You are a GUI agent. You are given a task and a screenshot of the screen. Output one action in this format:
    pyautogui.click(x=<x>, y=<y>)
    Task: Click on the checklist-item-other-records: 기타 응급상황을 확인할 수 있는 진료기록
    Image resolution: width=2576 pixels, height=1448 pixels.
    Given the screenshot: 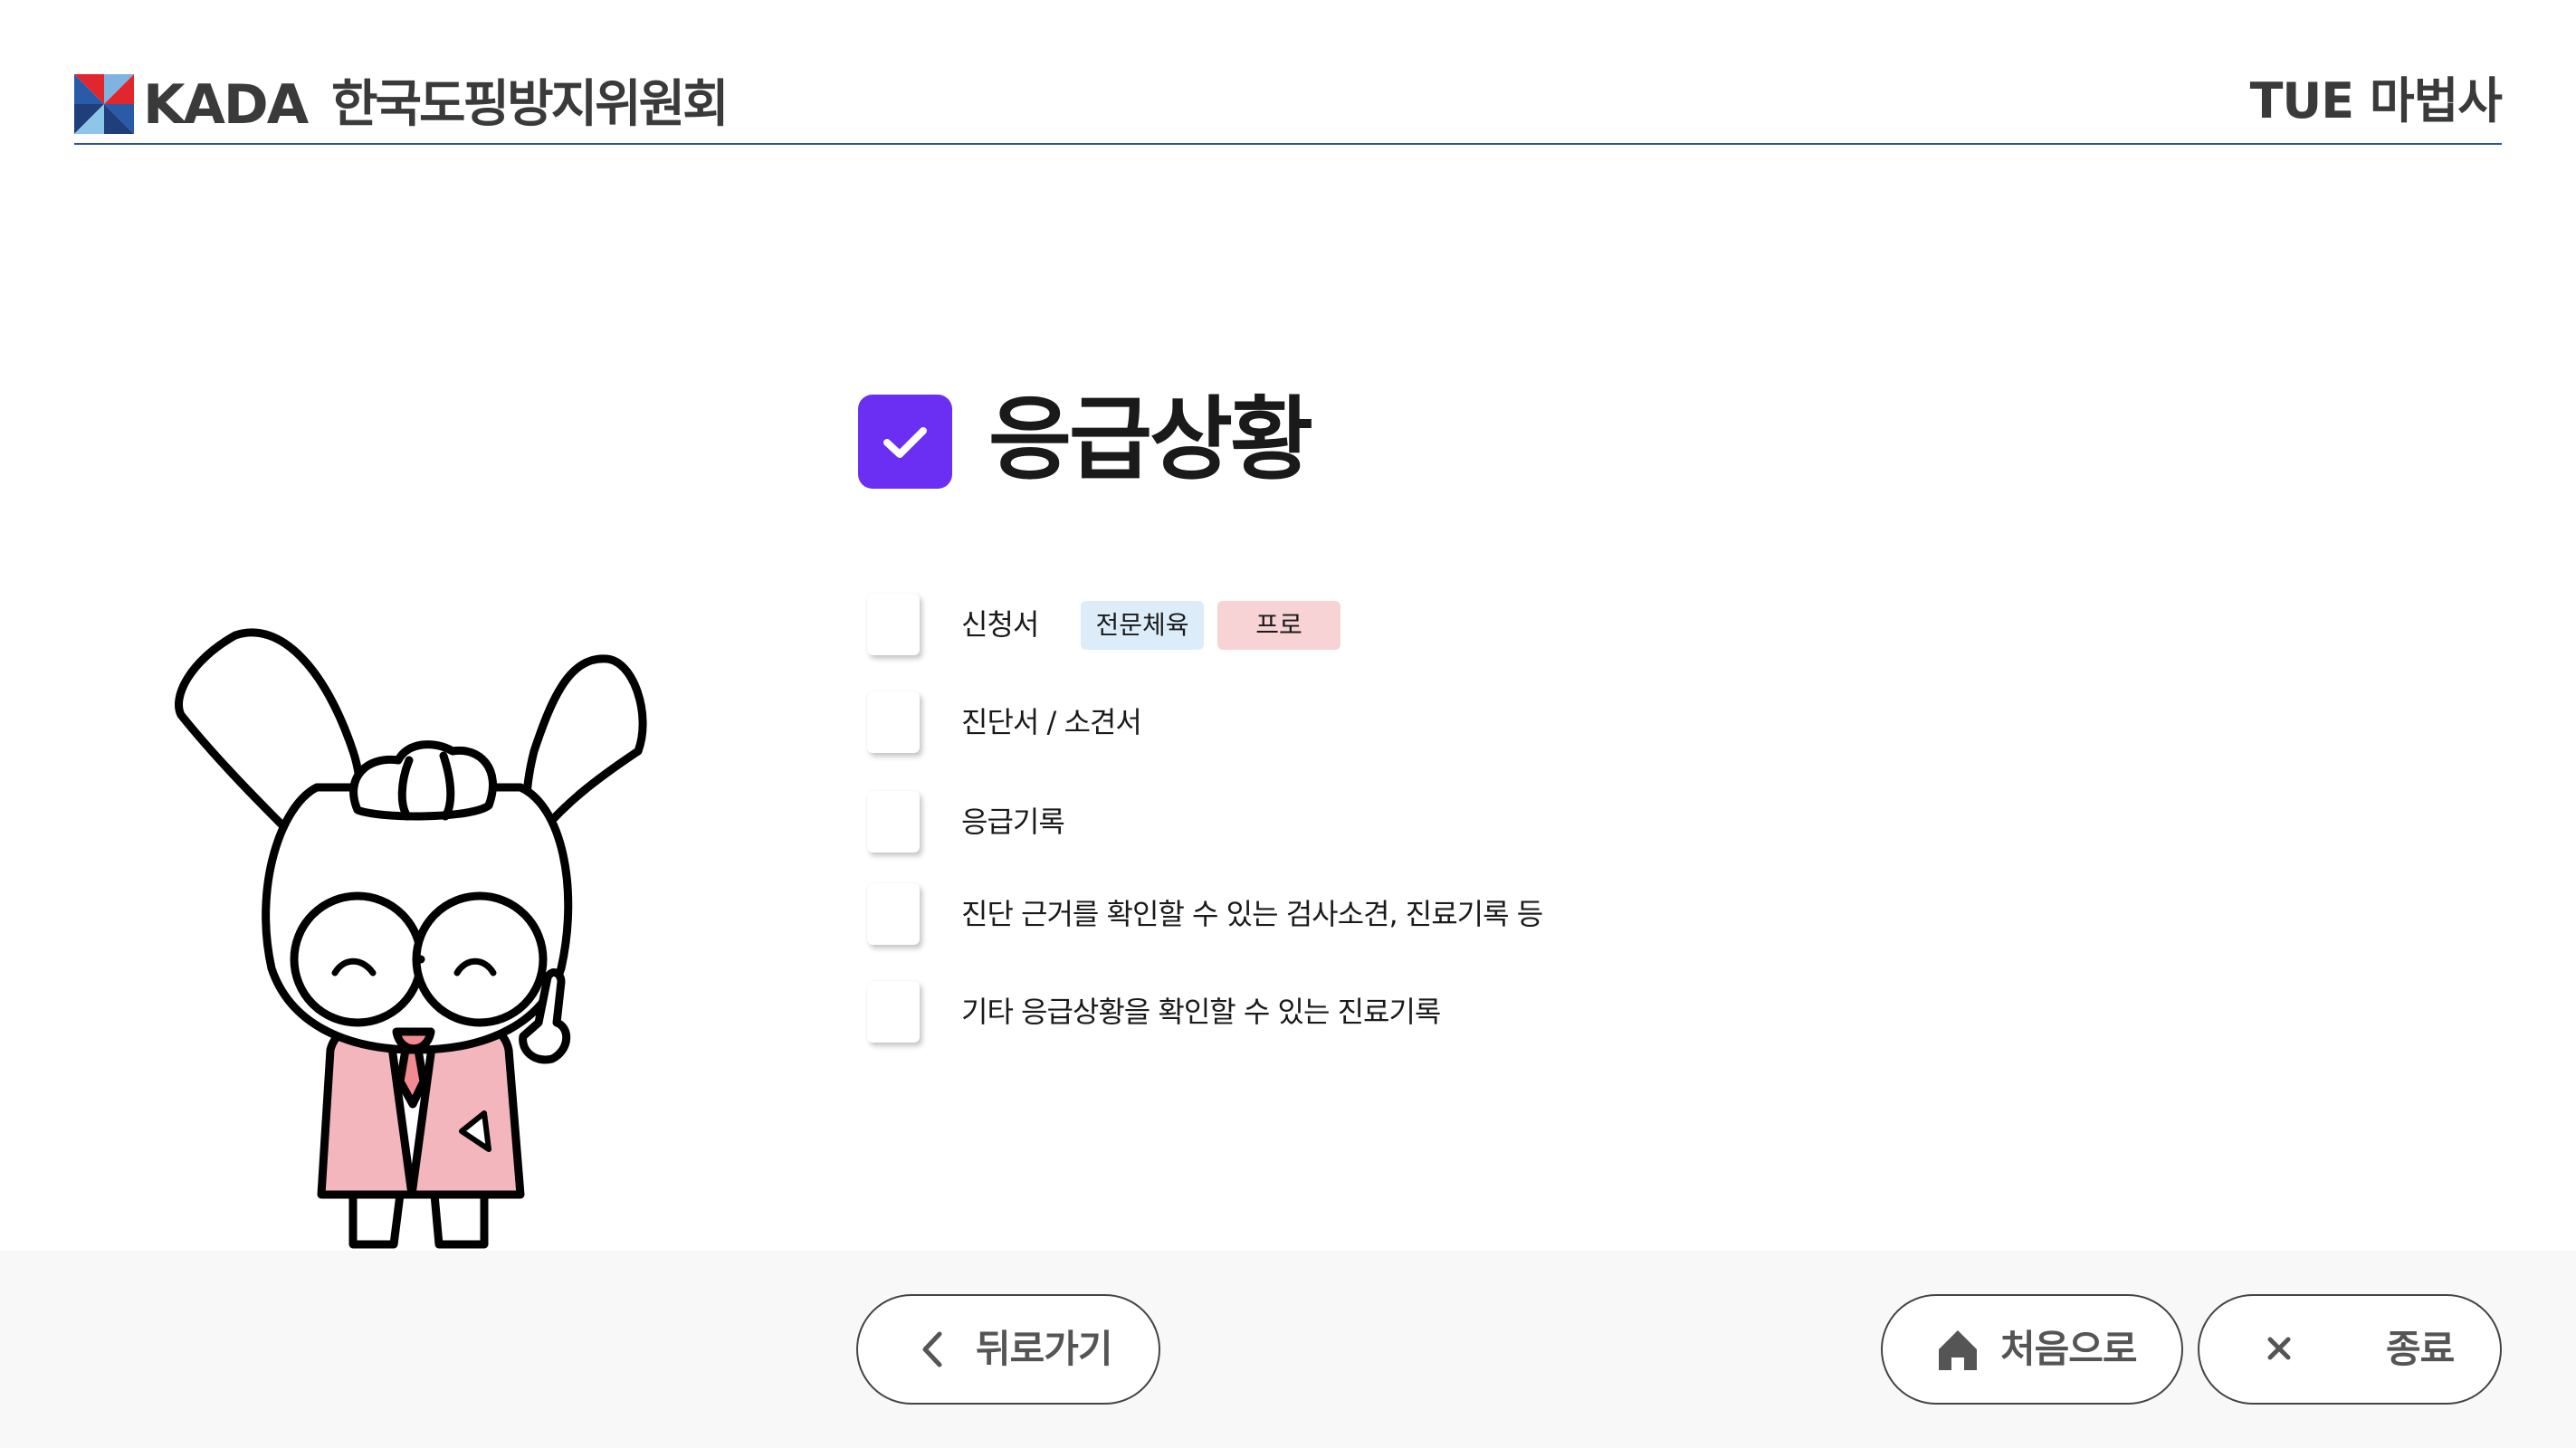 What is the action you would take?
    pyautogui.click(x=1455, y=1016)
    